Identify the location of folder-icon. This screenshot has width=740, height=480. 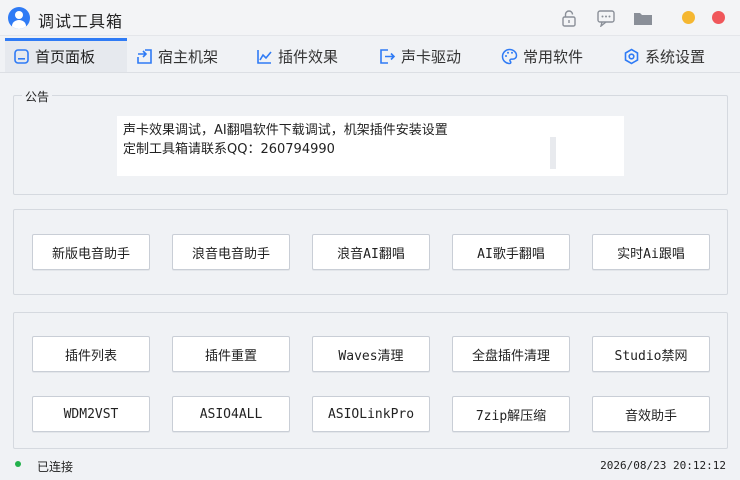
(643, 18).